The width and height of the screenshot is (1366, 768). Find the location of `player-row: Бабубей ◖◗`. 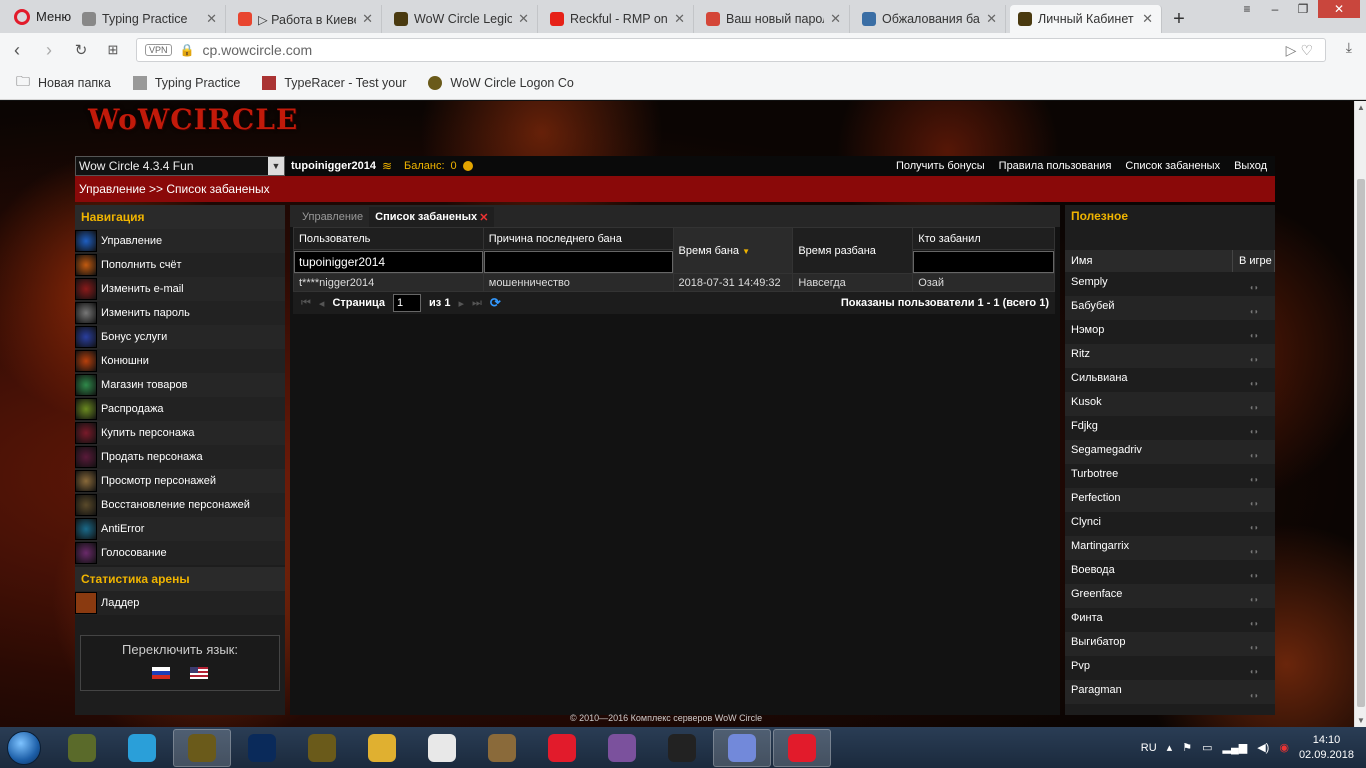

player-row: Бабубей ◖◗ is located at coordinates (1170, 308).